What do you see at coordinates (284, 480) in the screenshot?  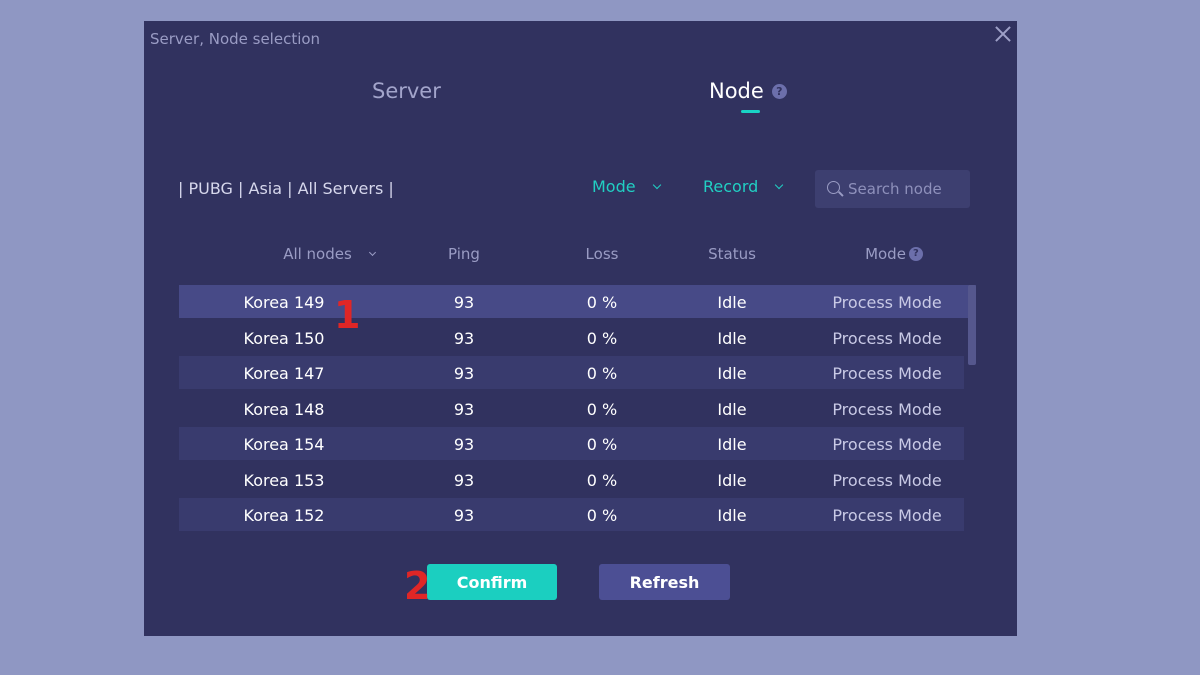 I see `node-name: Korea 153` at bounding box center [284, 480].